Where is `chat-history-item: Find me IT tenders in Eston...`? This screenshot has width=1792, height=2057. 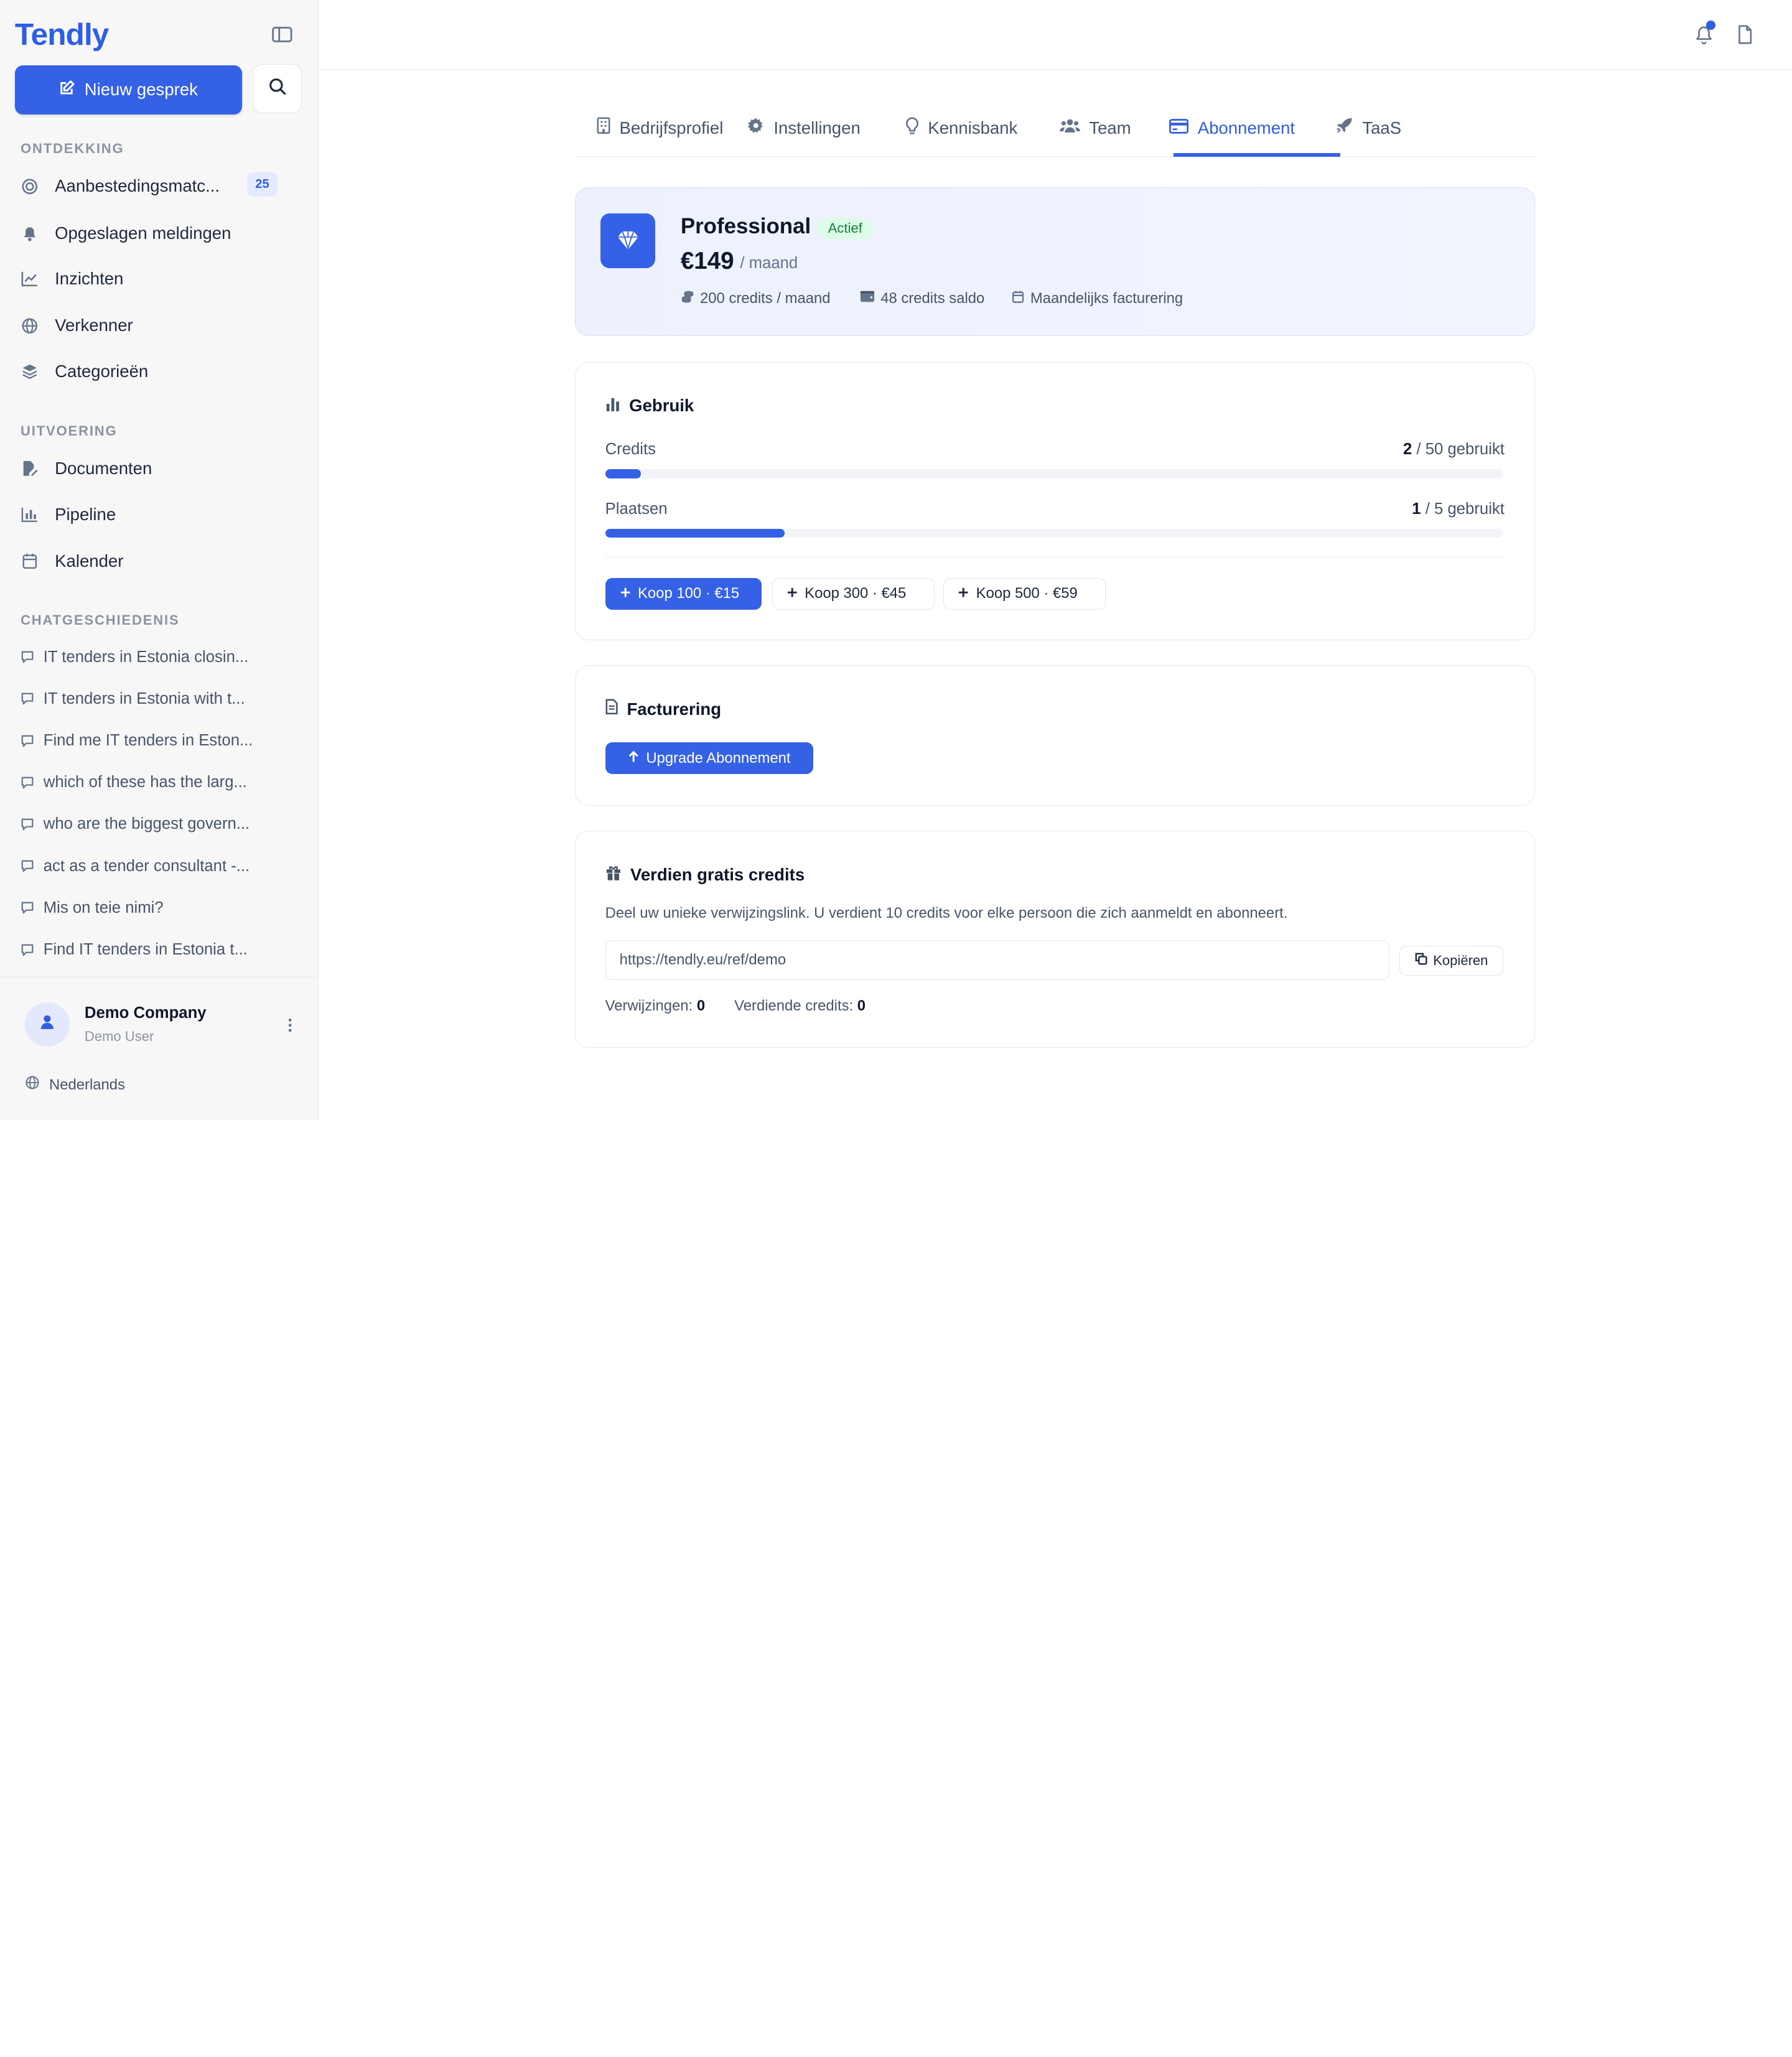 chat-history-item: Find me IT tenders in Eston... is located at coordinates (158, 740).